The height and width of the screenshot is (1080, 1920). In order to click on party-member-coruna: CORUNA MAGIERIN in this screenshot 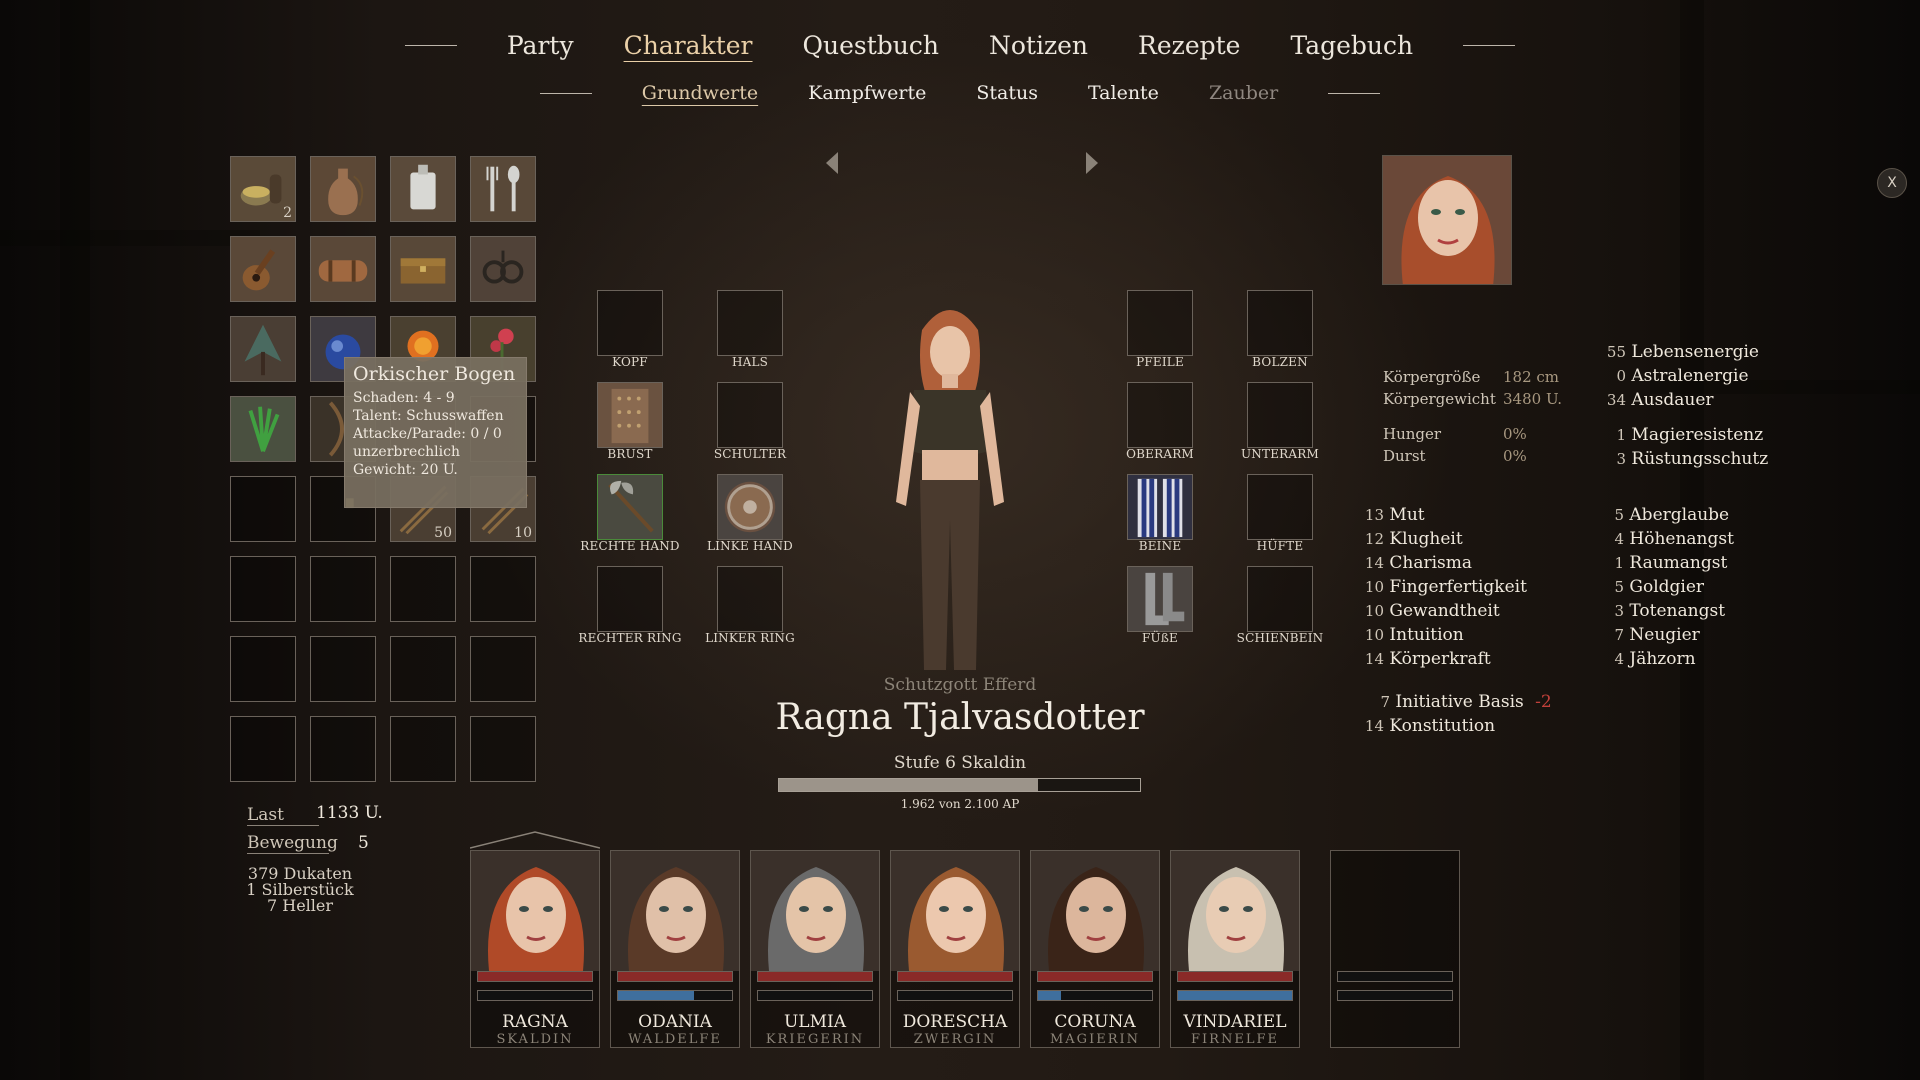, I will do `click(1095, 949)`.